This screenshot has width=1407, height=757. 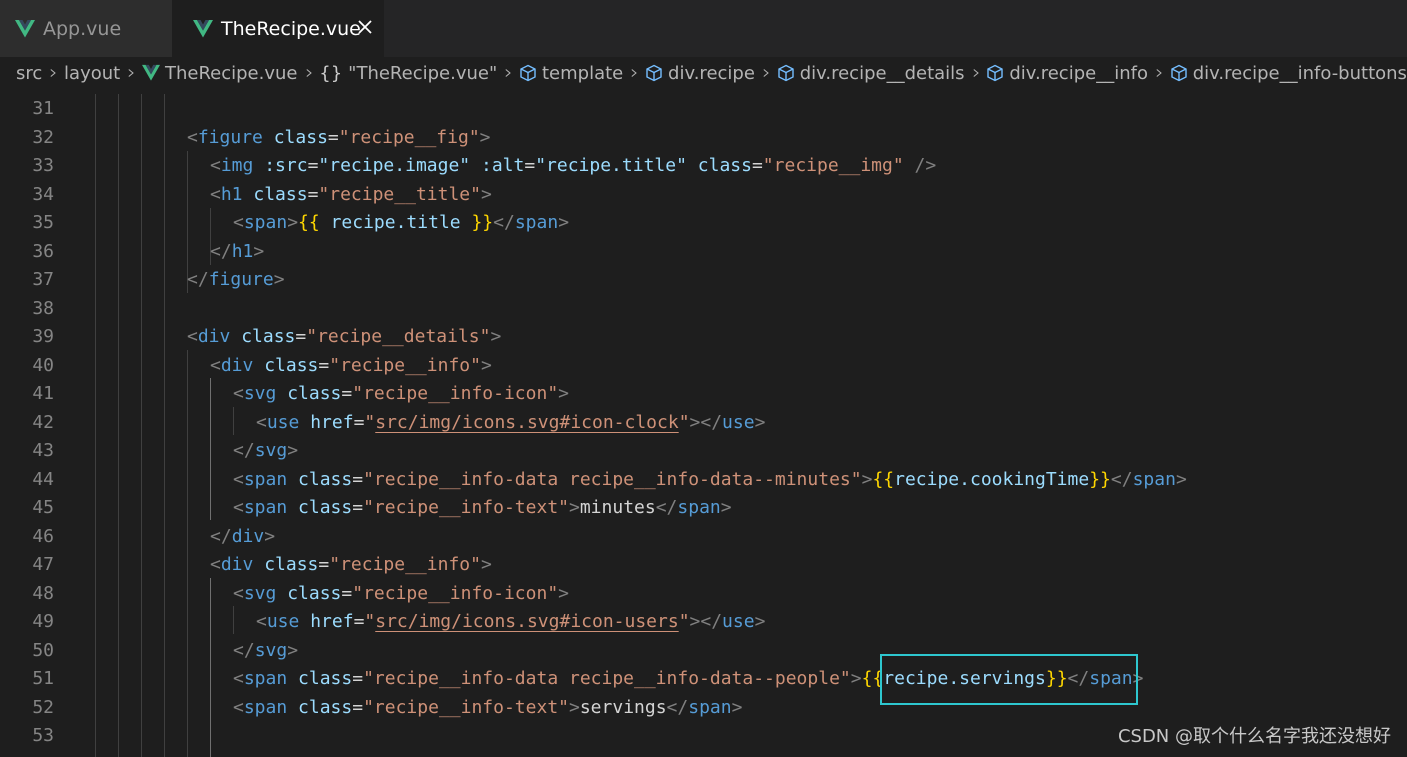 I want to click on code-line: 40 <div class="recipe__info">, so click(x=703, y=365).